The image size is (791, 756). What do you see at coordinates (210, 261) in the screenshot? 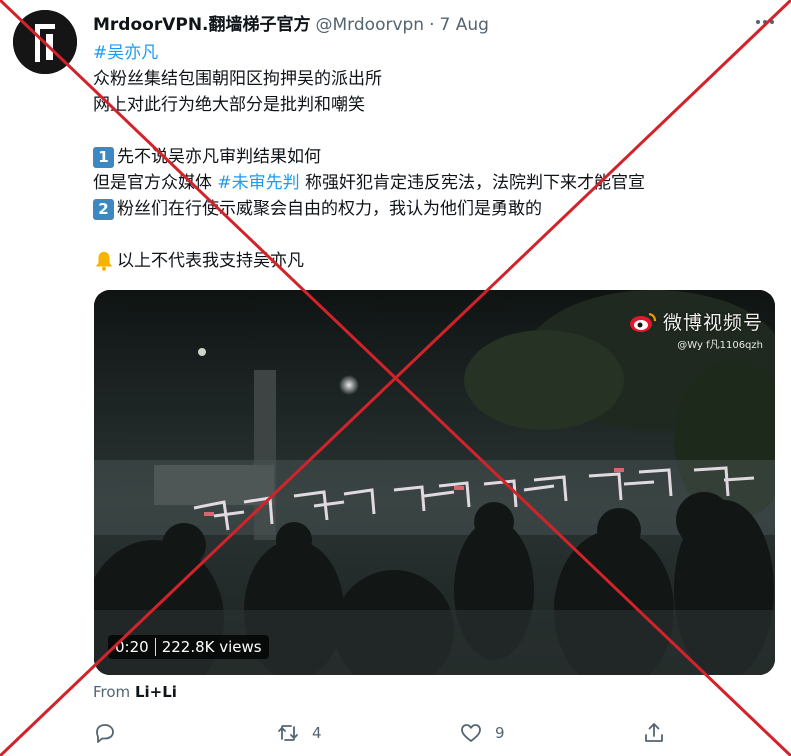
I see `text-line: 以上不代表我支持吴亦凡` at bounding box center [210, 261].